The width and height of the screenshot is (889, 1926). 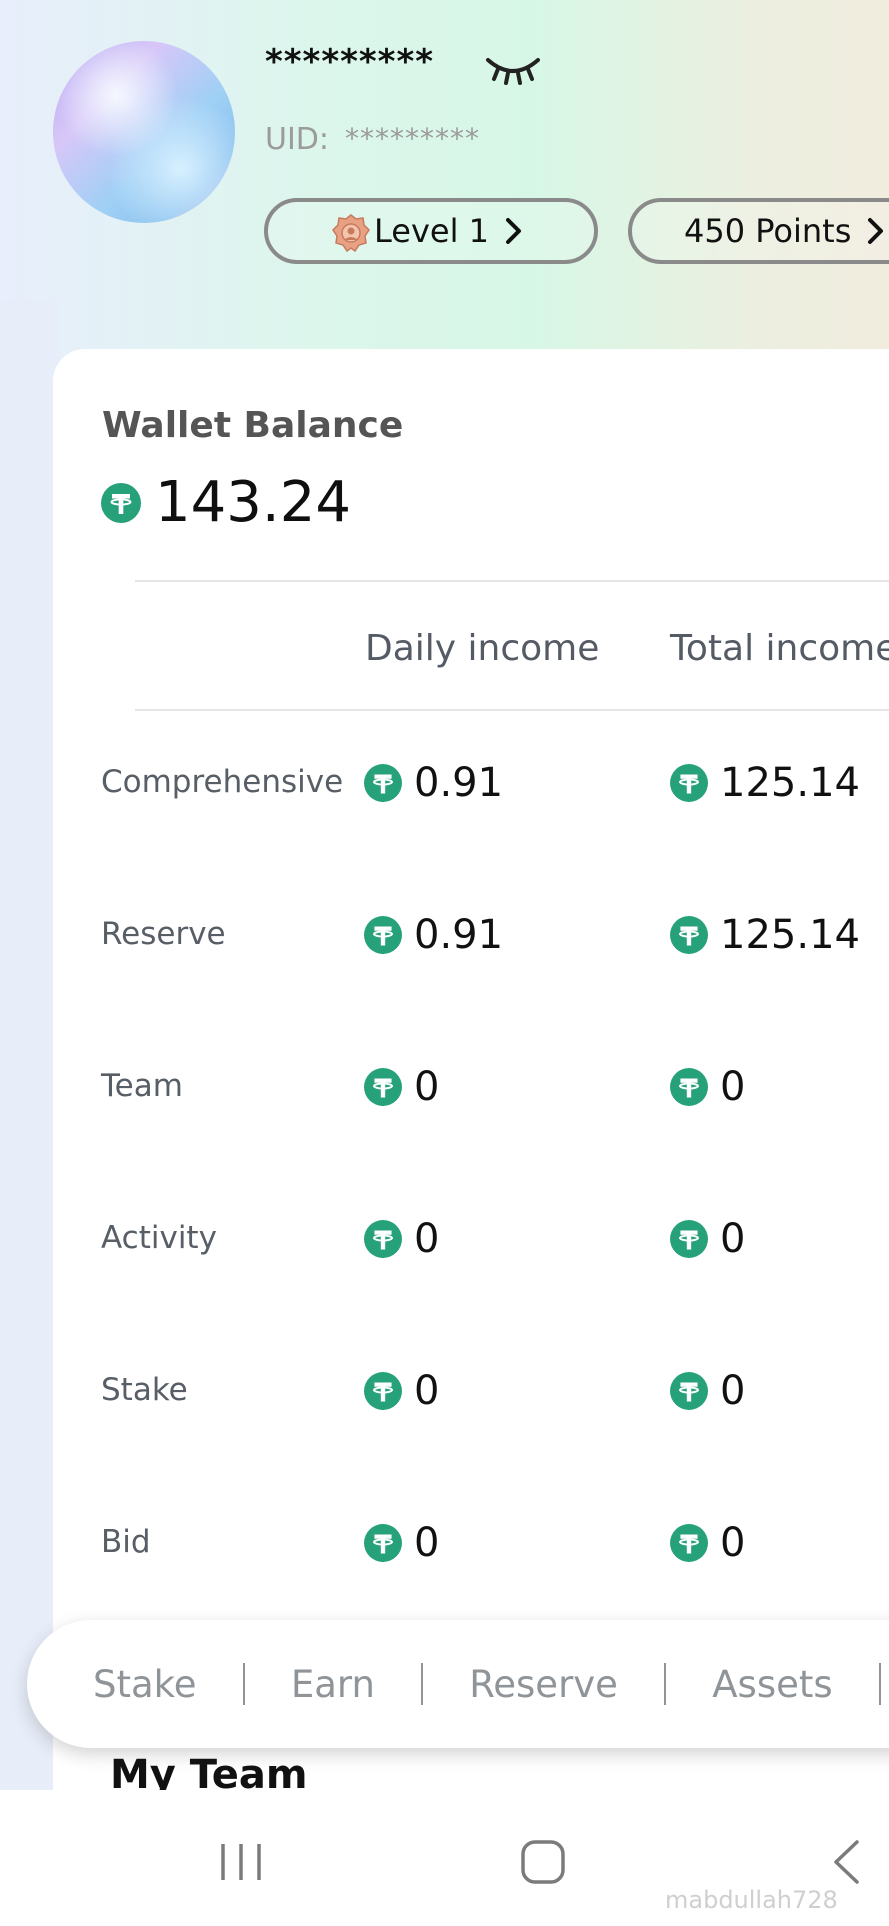 I want to click on table-row: Bid 0 0, so click(x=444, y=1544).